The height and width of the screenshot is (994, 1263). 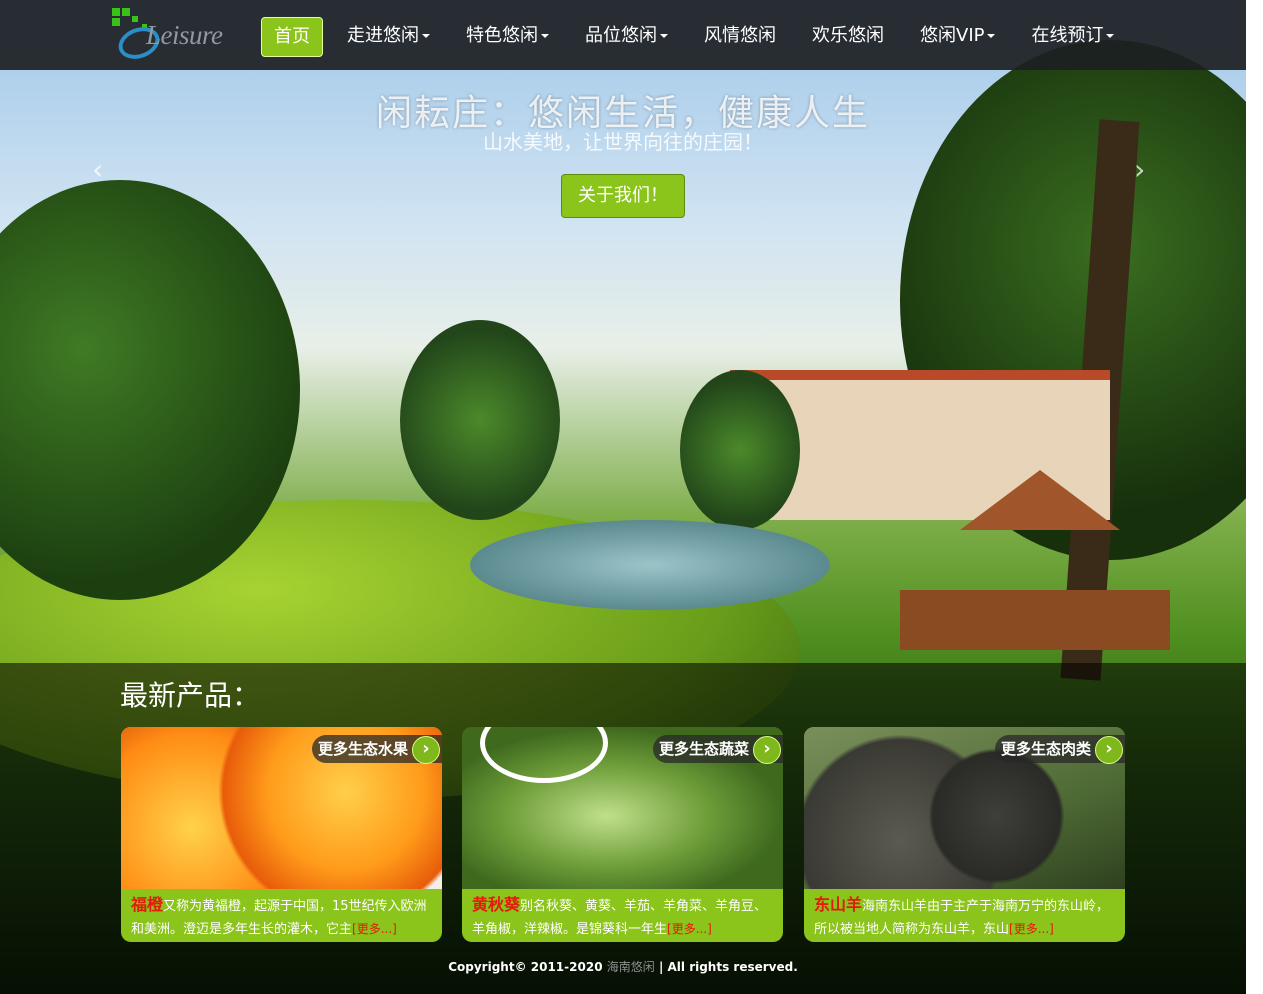 I want to click on more-fruit-link: 更多生态水果 ›, so click(x=376, y=749).